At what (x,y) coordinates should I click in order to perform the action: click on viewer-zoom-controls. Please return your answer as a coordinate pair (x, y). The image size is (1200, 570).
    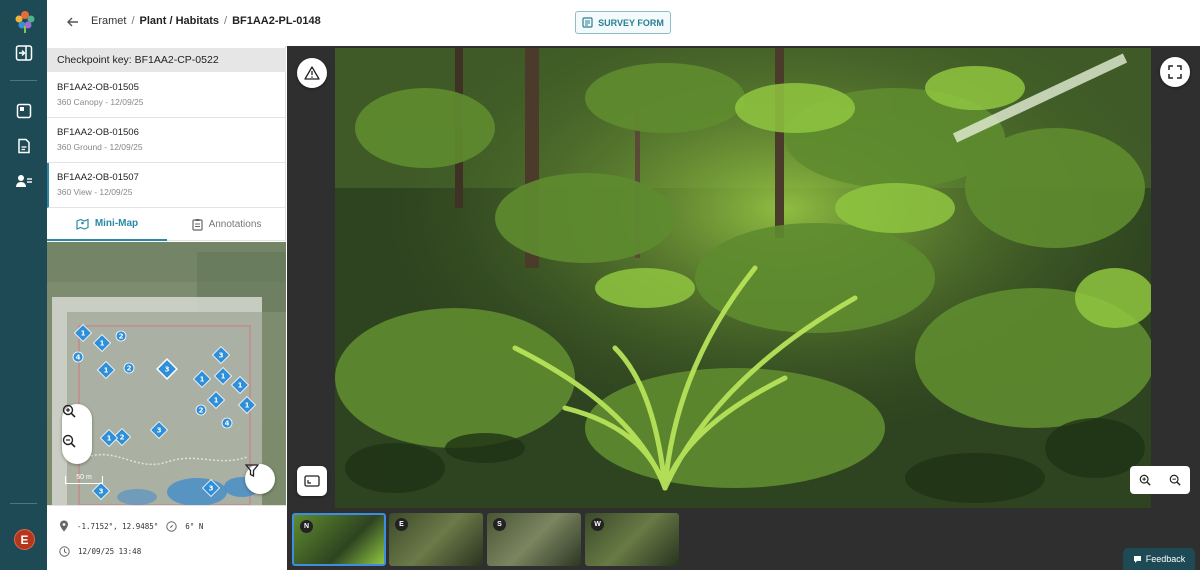
    Looking at the image, I should click on (1160, 480).